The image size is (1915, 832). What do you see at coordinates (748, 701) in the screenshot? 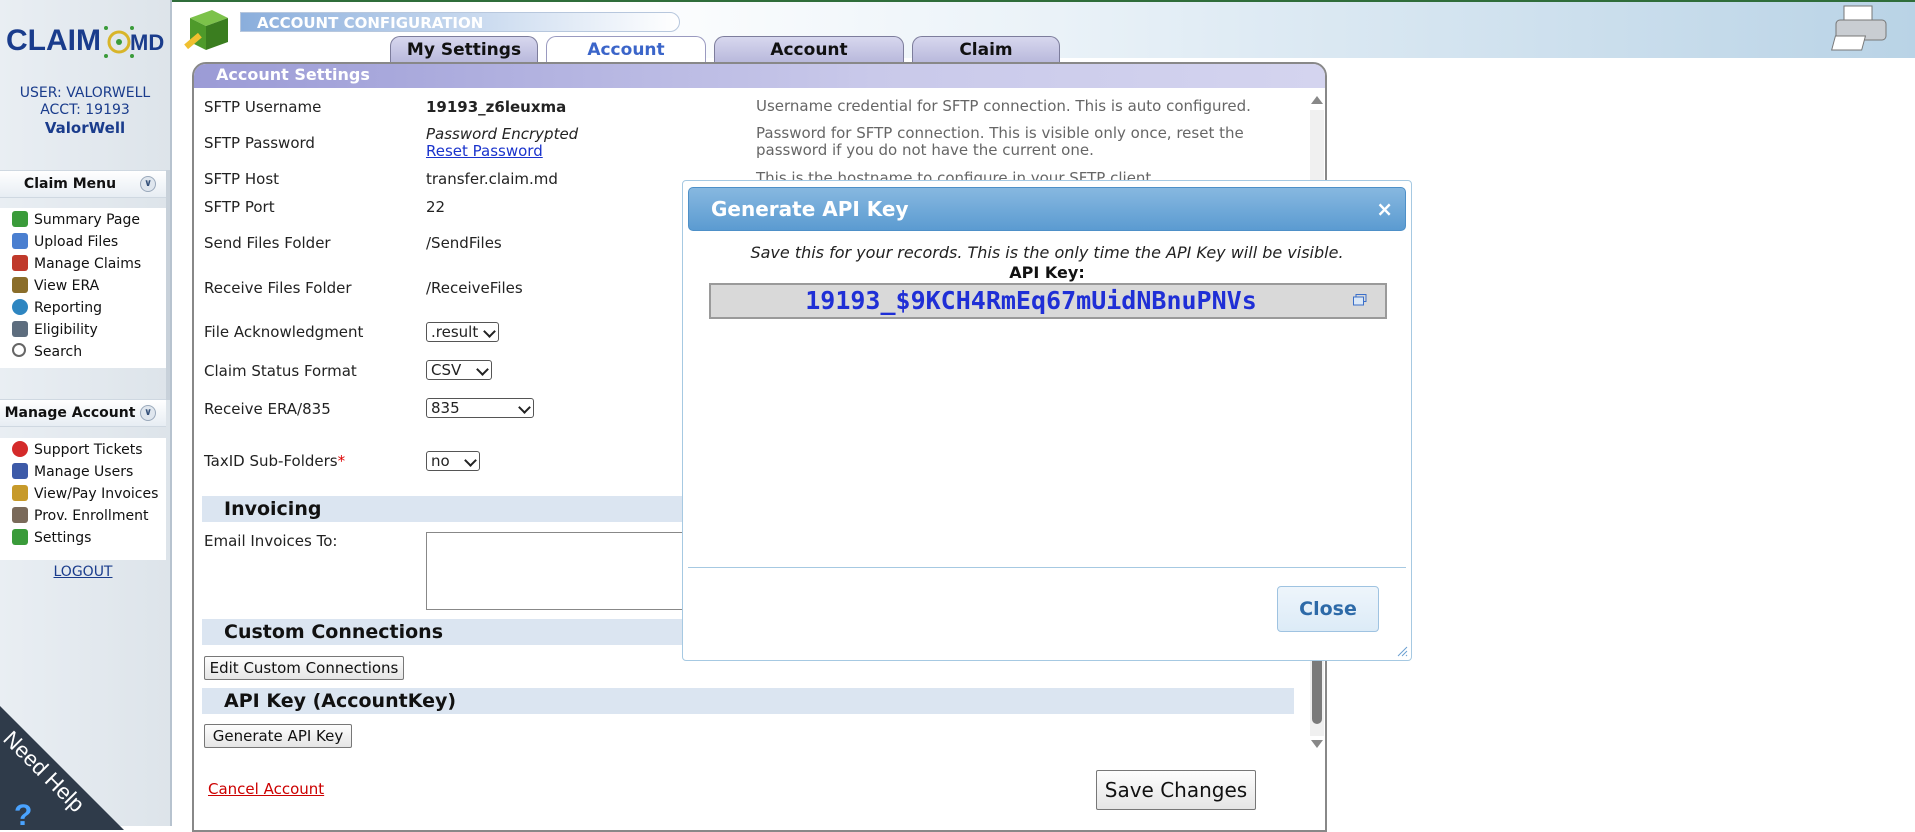
I see `api-key-section-header: API Key (AccountKey)` at bounding box center [748, 701].